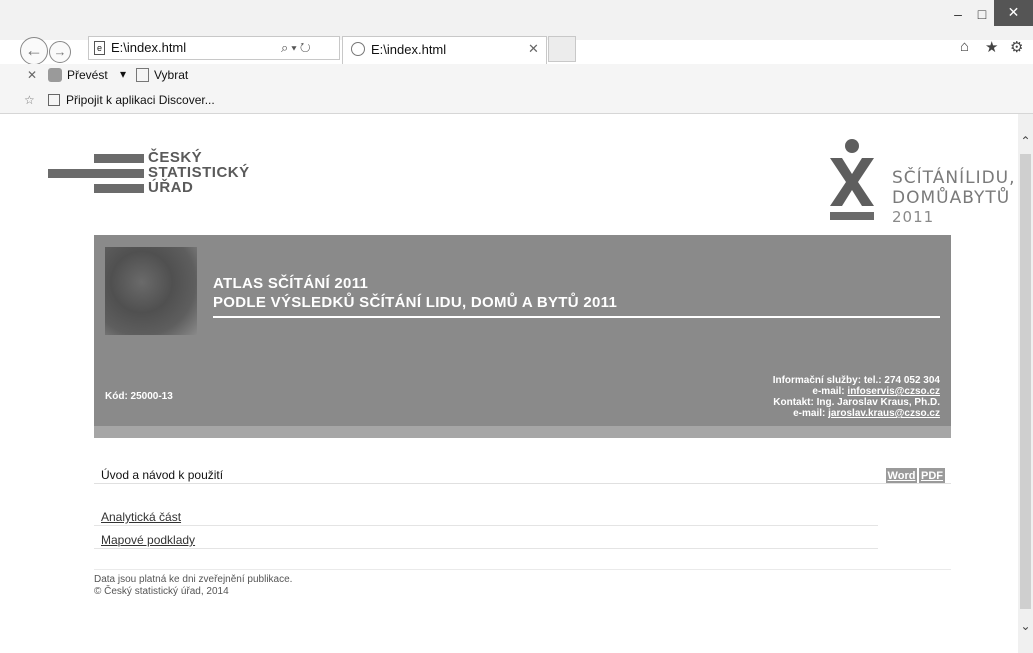  What do you see at coordinates (516, 76) in the screenshot?
I see `command-bar: ✕ Převést ▾ Vybrat` at bounding box center [516, 76].